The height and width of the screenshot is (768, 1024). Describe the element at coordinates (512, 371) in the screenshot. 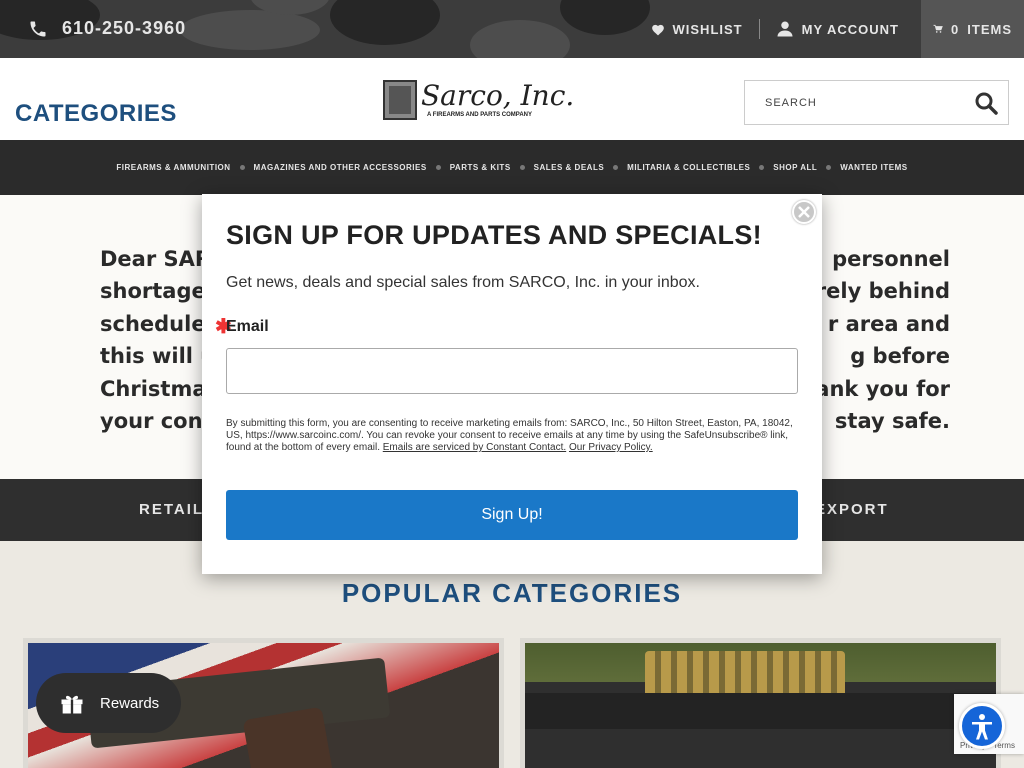

I see `email-field` at that location.